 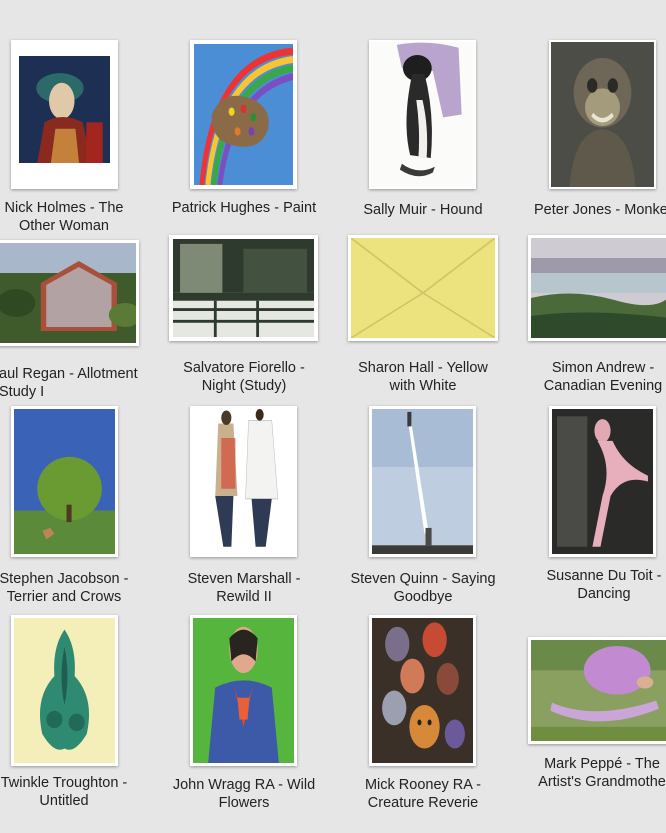 I want to click on artwork-caption: Peter Jones - Monke, so click(x=600, y=210).